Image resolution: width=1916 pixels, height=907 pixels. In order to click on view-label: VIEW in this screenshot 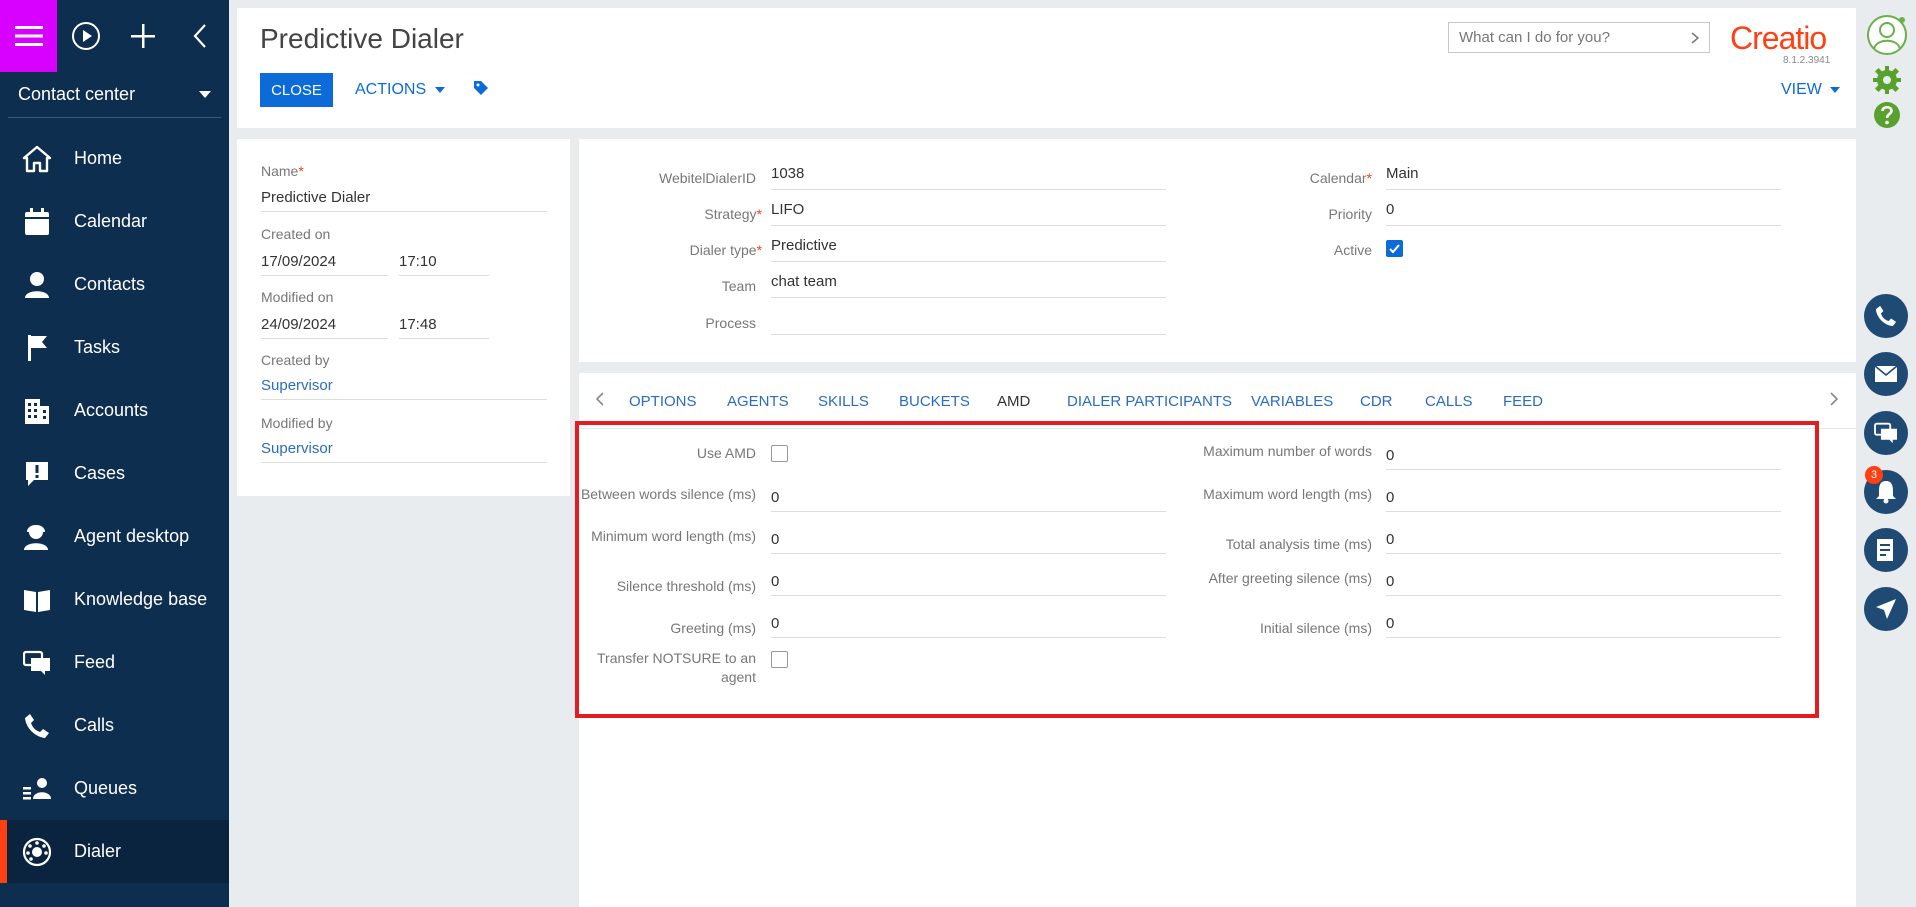, I will do `click(1801, 89)`.